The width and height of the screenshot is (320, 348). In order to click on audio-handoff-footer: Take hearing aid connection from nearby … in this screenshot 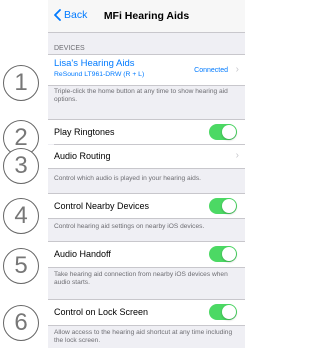, I will do `click(141, 279)`.